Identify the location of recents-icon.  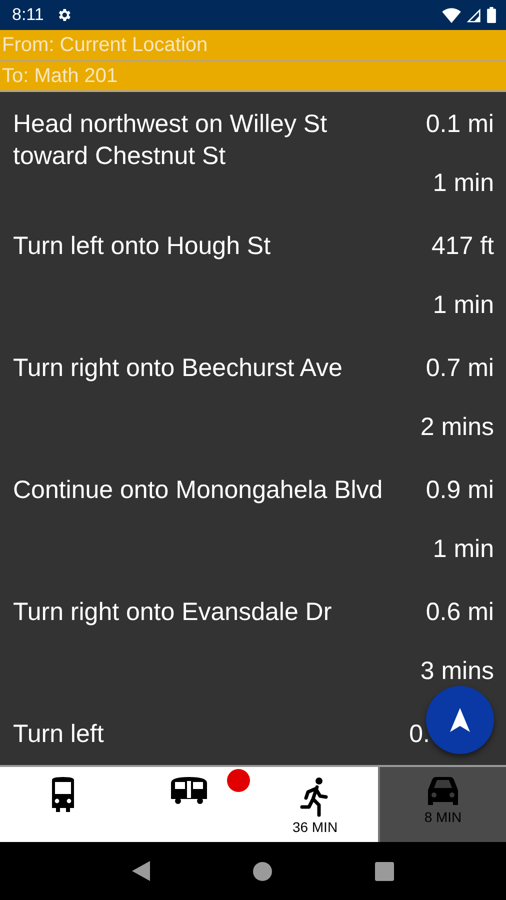
(384, 871).